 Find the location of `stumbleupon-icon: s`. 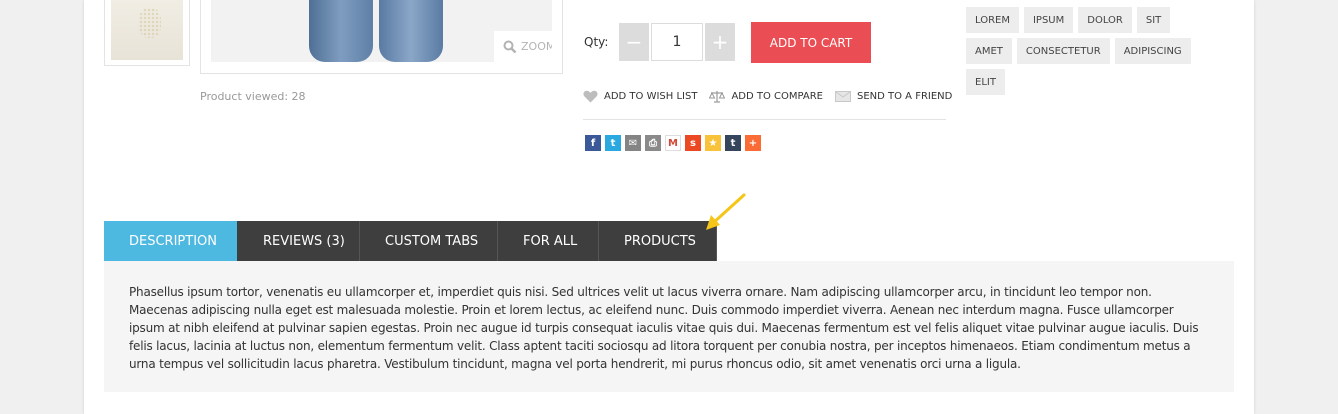

stumbleupon-icon: s is located at coordinates (693, 143).